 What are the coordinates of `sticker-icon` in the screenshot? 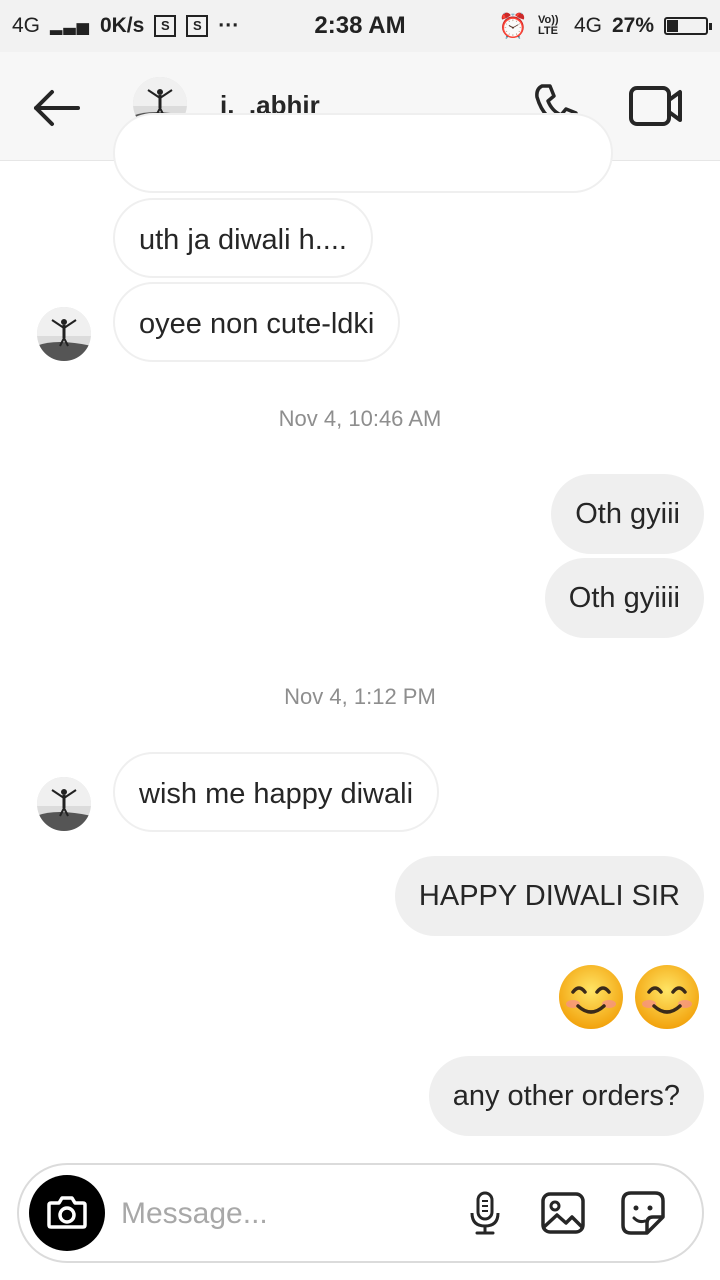 It's located at (643, 1213).